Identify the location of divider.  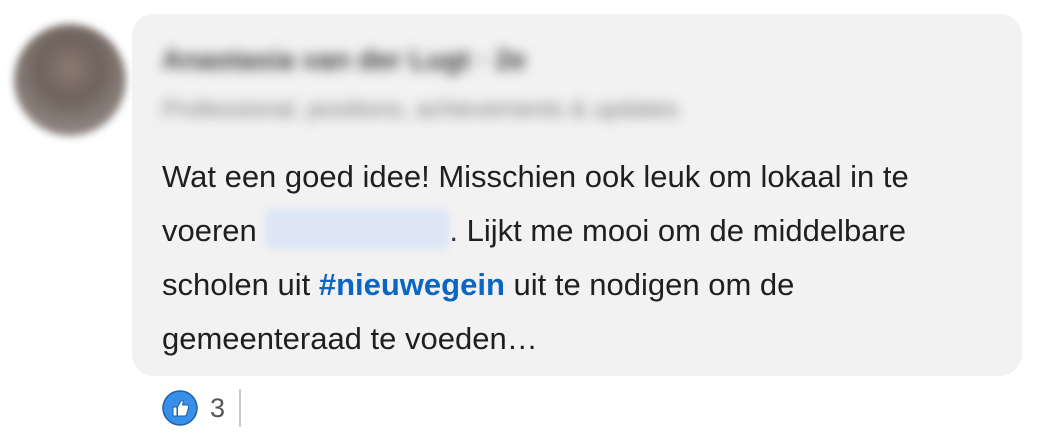
(240, 408).